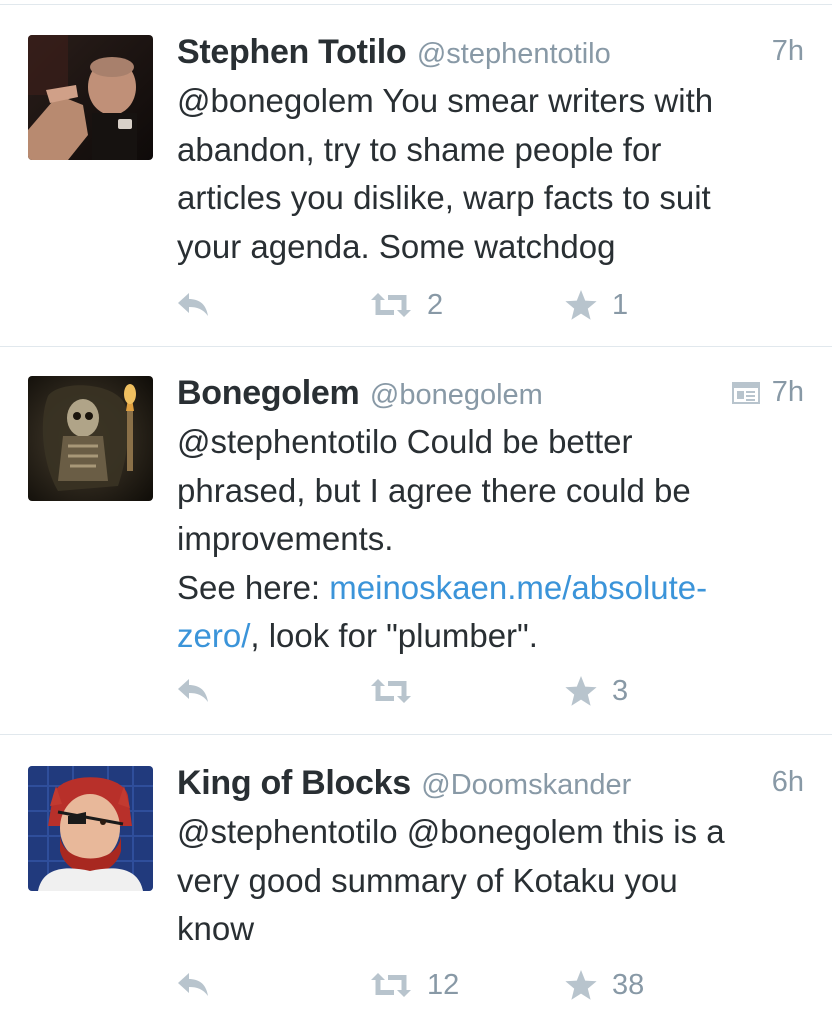 The height and width of the screenshot is (1036, 832). Describe the element at coordinates (445, 100) in the screenshot. I see `tweet-text-line: @bonegolem You smear writers with` at that location.